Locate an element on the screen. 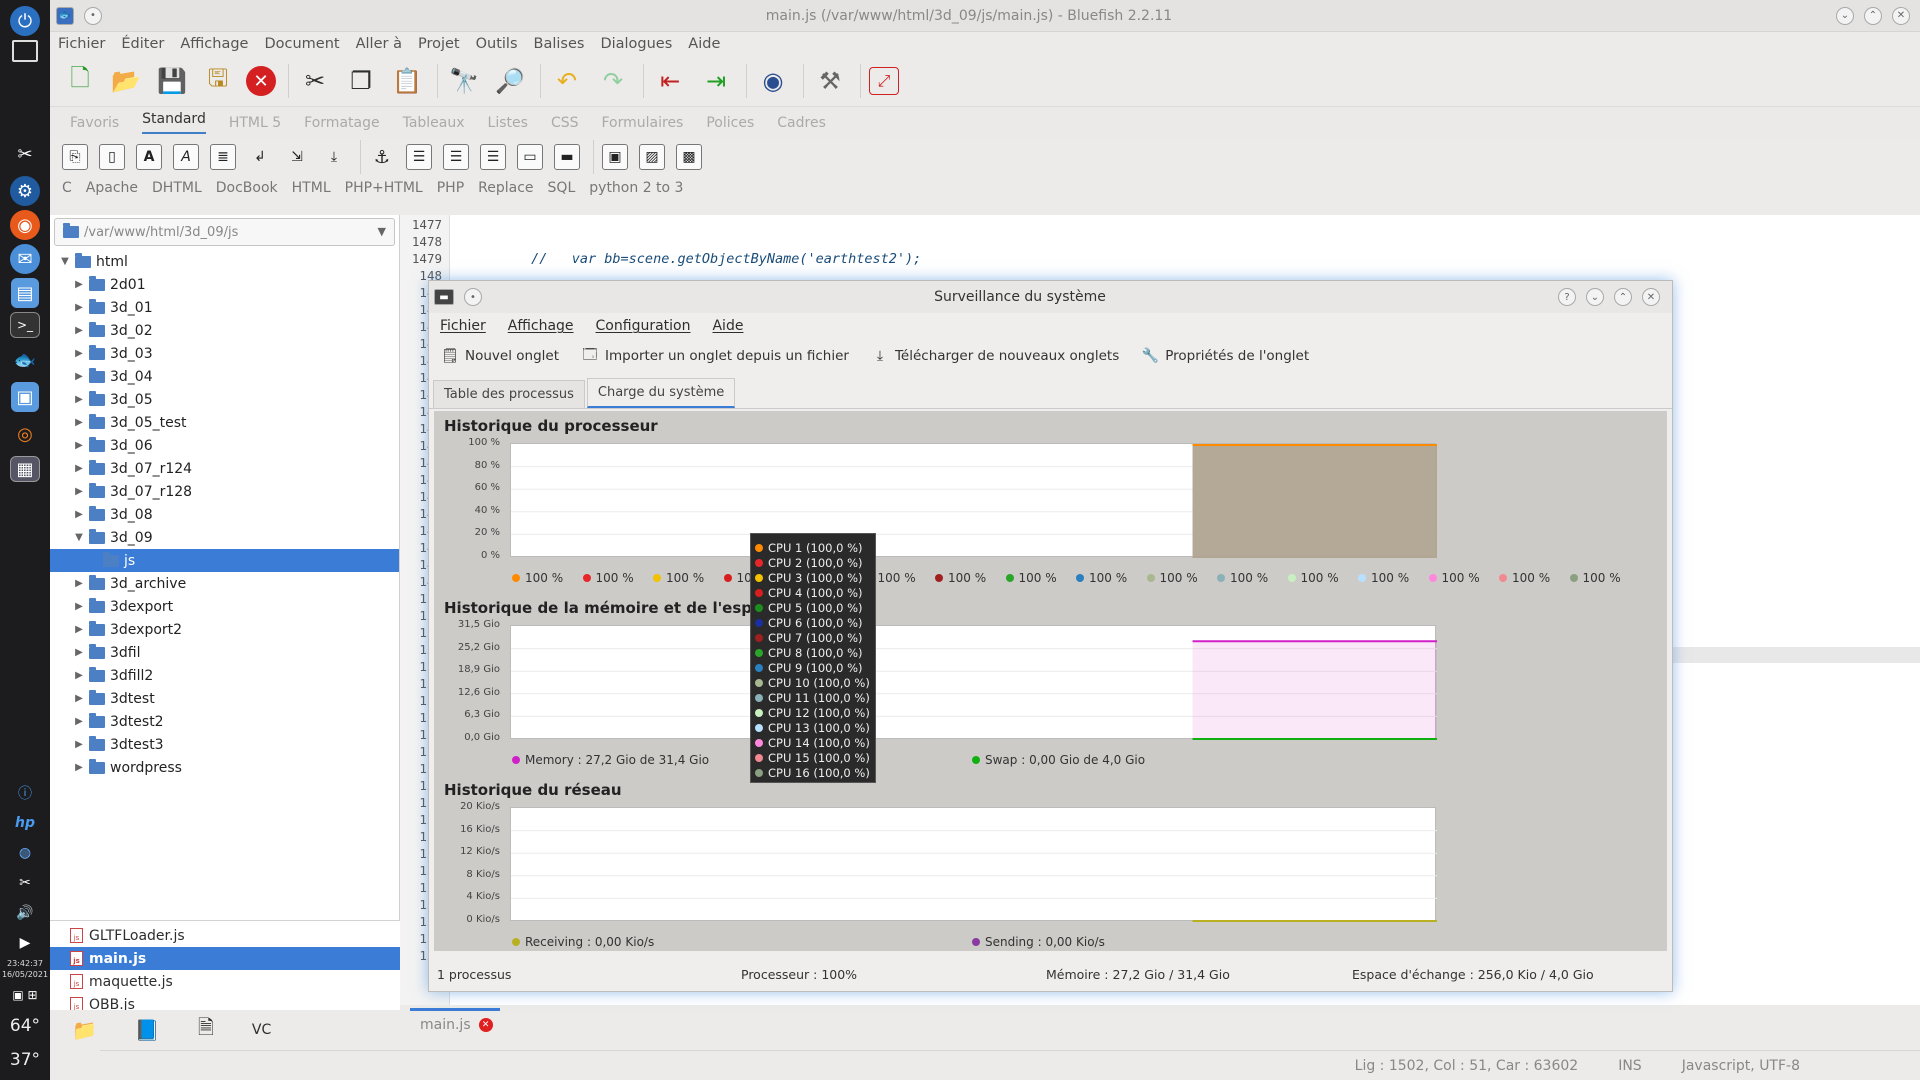 The image size is (1920, 1080). monitor-tab: Table des processus is located at coordinates (509, 394).